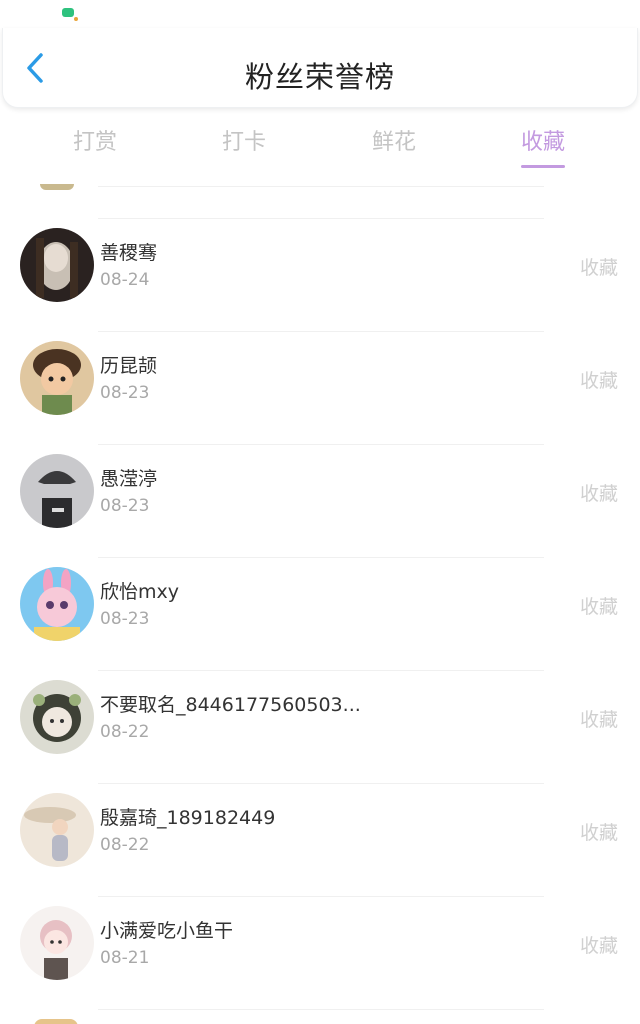 The height and width of the screenshot is (1024, 640). I want to click on tab-favorites-label: 收藏, so click(543, 142).